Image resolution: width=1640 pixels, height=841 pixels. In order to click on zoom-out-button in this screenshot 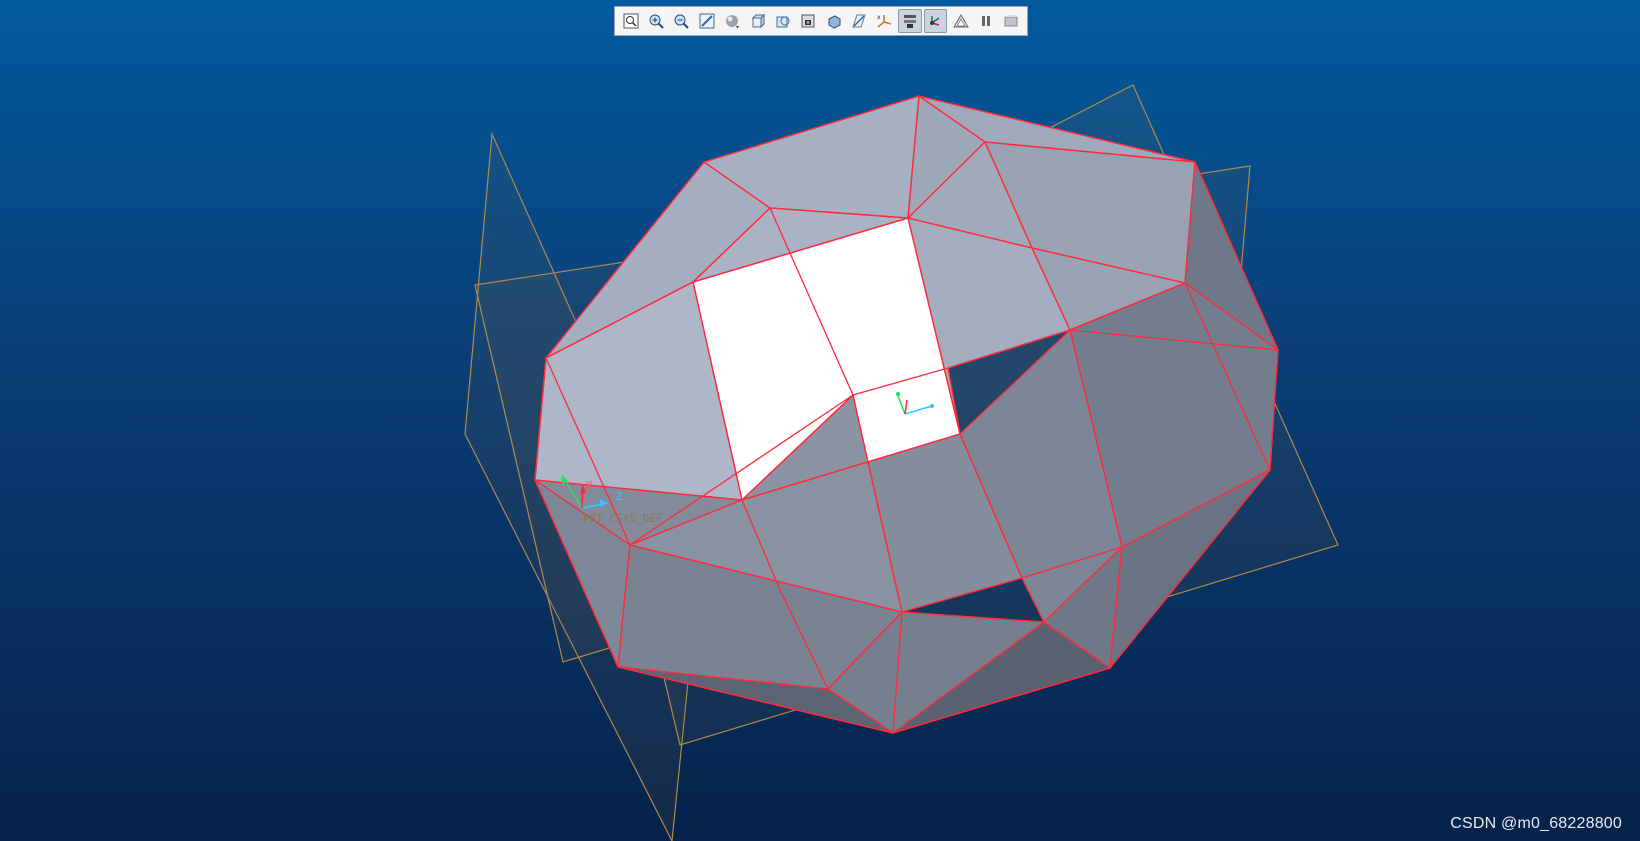, I will do `click(681, 21)`.